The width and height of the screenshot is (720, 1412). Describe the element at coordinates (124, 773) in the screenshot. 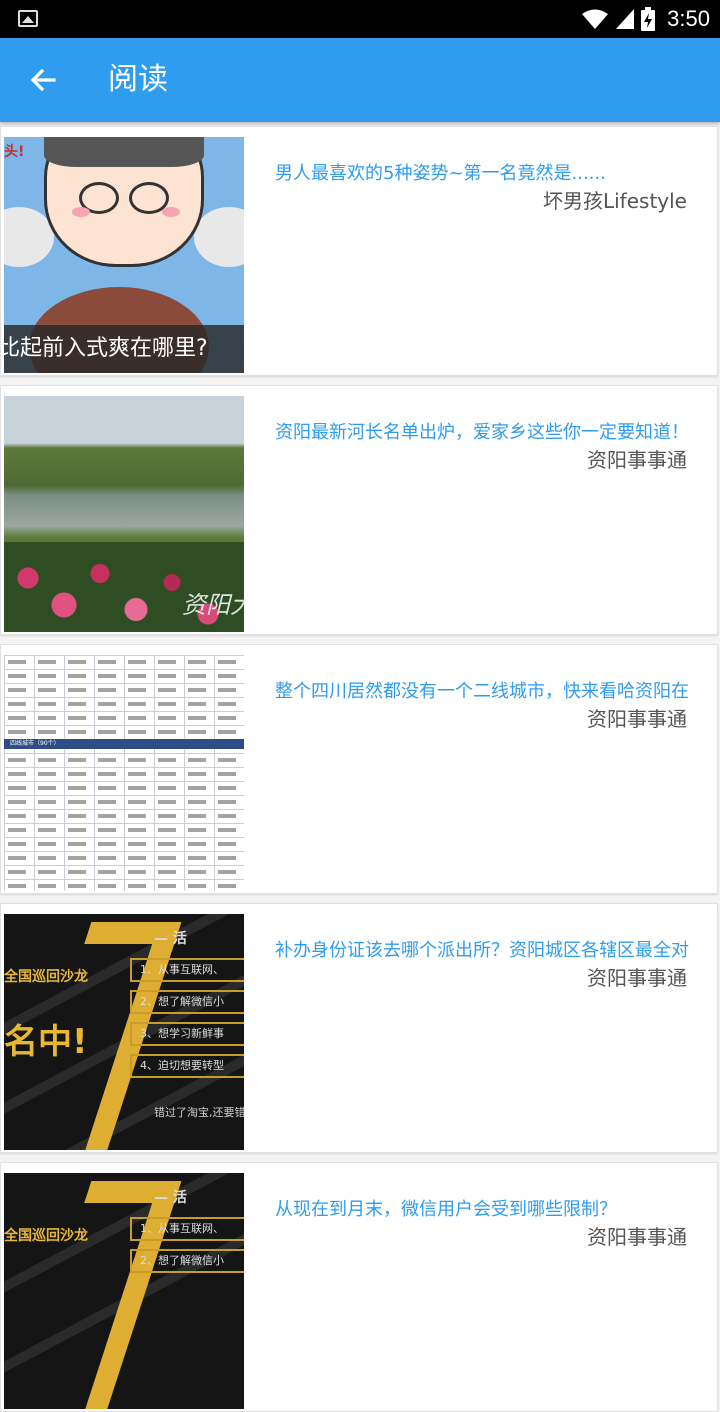

I see `article-thumbnail: 四线城市（90个）` at that location.